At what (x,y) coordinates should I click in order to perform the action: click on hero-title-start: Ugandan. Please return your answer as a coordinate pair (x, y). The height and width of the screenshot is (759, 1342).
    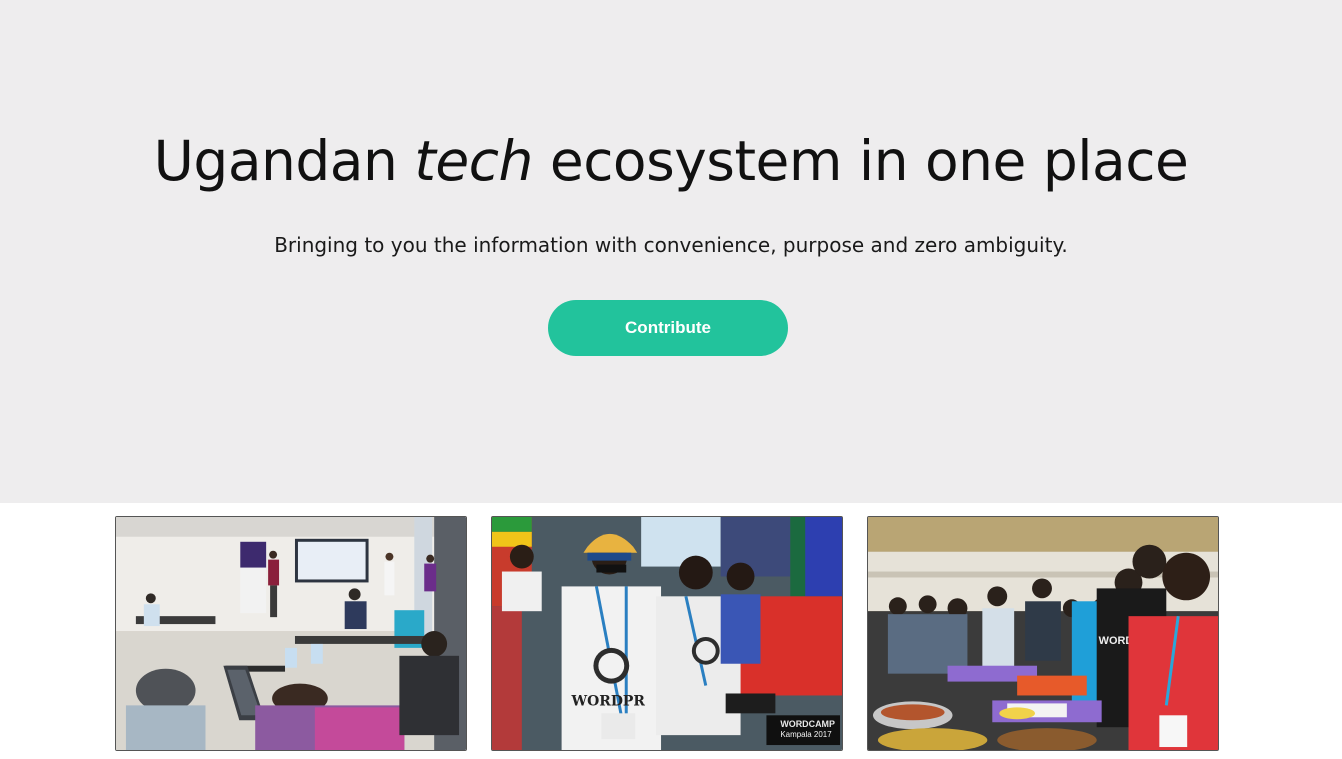
    Looking at the image, I should click on (275, 161).